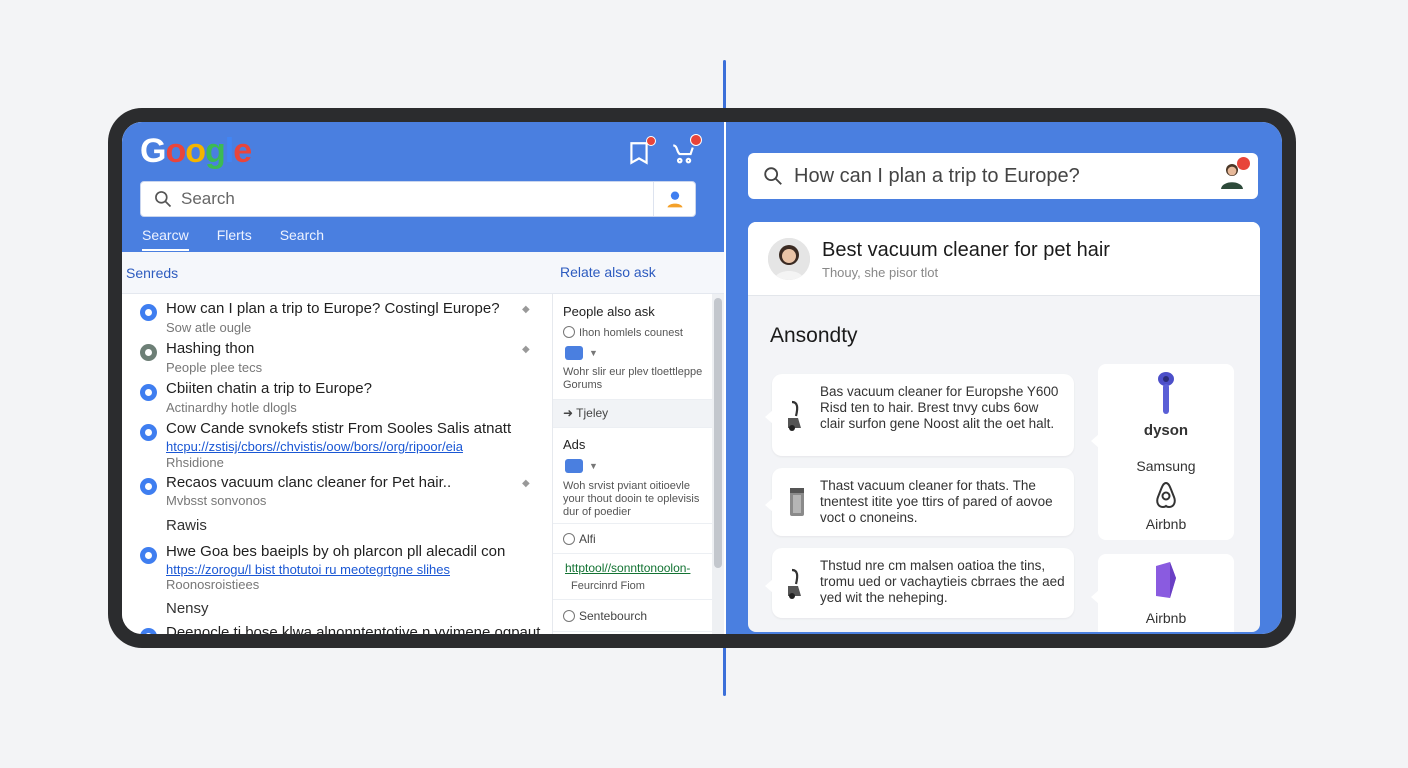  What do you see at coordinates (1166, 466) in the screenshot?
I see `brand-samsung: Samsung` at bounding box center [1166, 466].